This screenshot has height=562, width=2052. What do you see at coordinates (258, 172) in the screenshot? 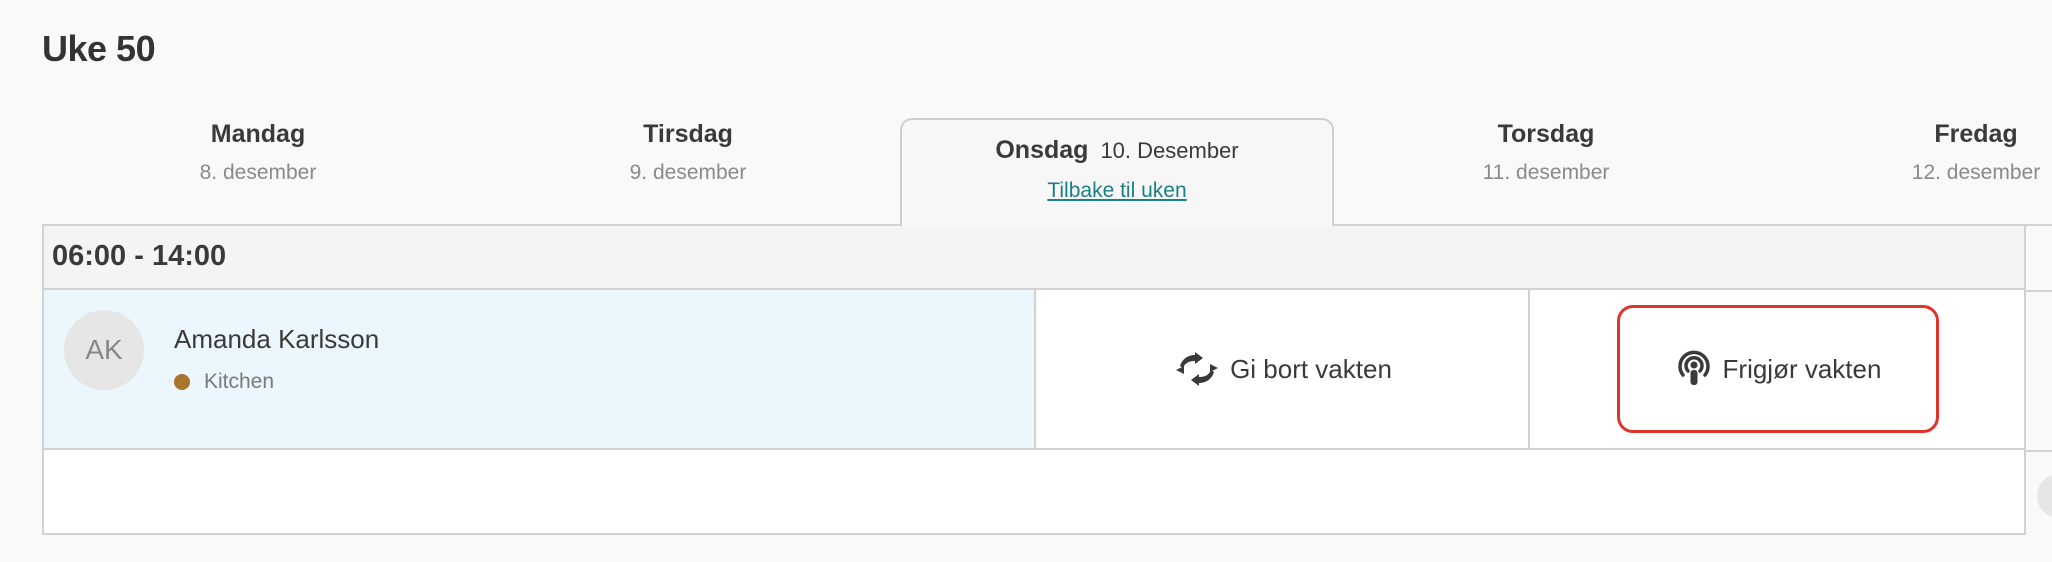
I see `day-date: 8. desember` at bounding box center [258, 172].